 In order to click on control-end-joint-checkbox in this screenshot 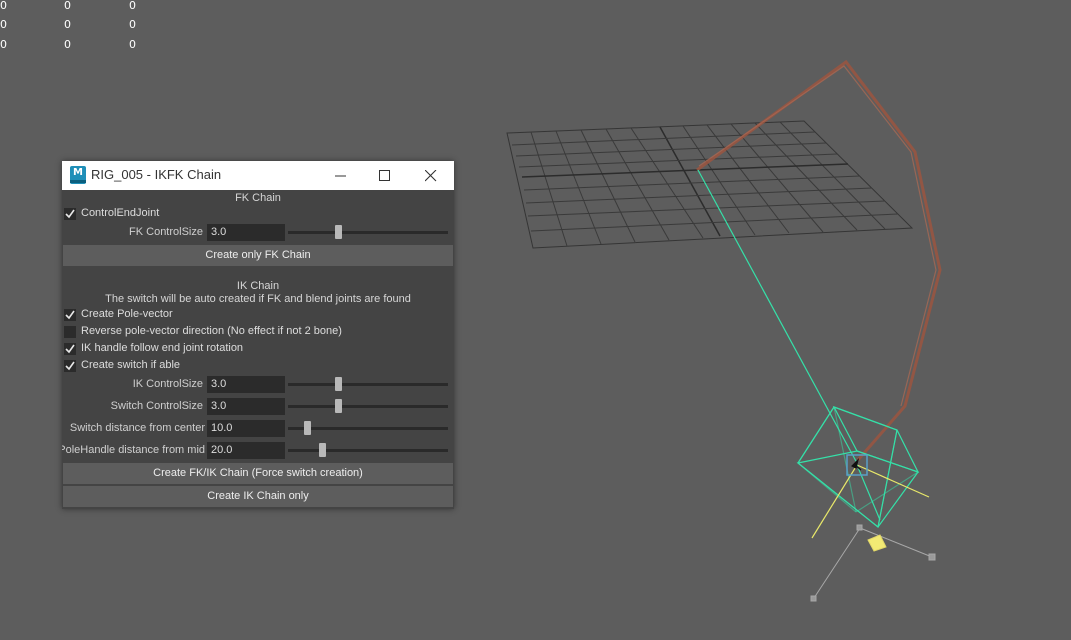, I will do `click(70, 214)`.